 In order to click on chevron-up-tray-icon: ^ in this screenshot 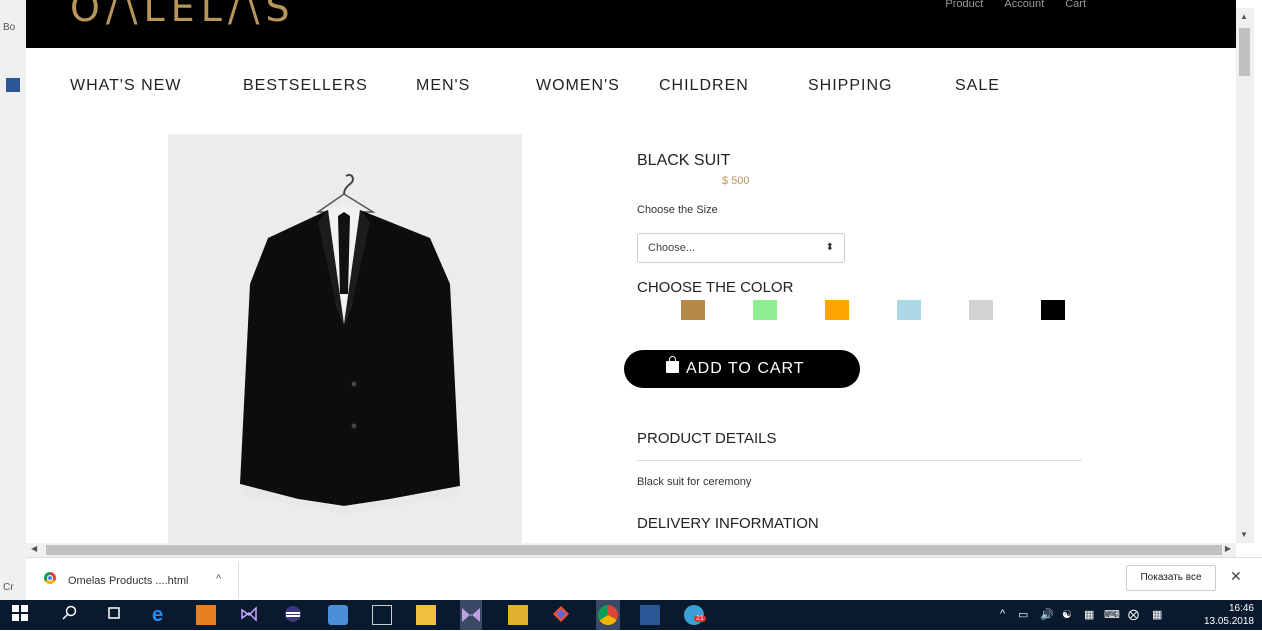, I will do `click(1002, 614)`.